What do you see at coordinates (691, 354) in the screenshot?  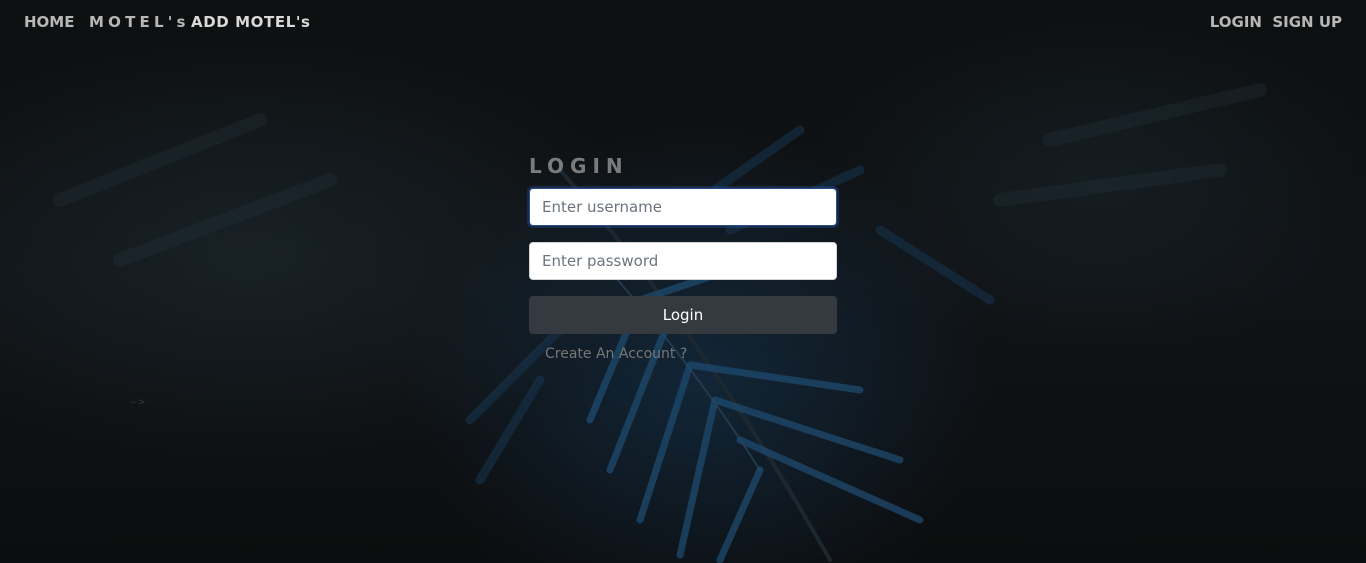 I see `create-account-link: Create An Account ?` at bounding box center [691, 354].